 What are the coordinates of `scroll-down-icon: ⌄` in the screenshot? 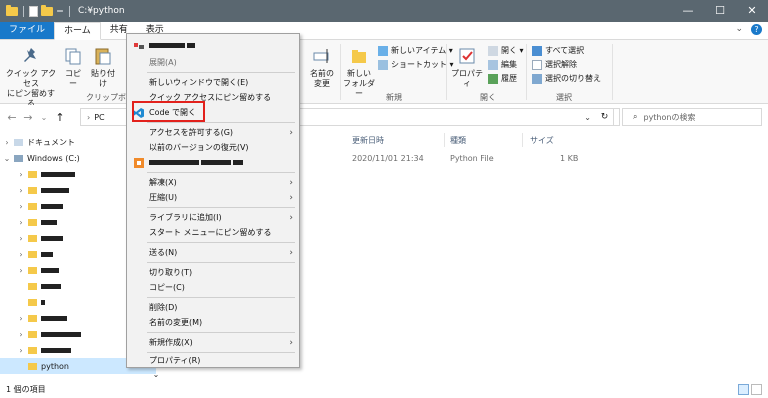 It's located at (156, 374).